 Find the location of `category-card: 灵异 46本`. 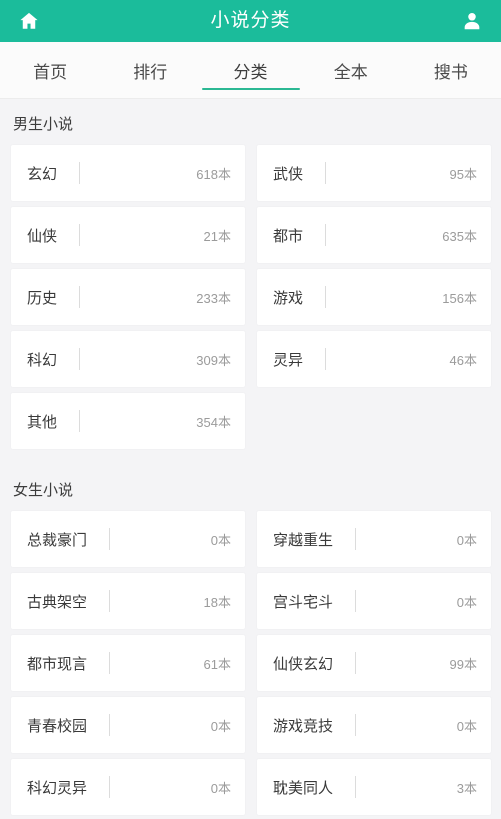

category-card: 灵异 46本 is located at coordinates (374, 359).